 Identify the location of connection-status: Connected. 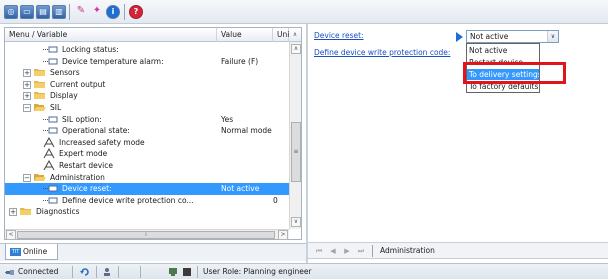
(38, 271).